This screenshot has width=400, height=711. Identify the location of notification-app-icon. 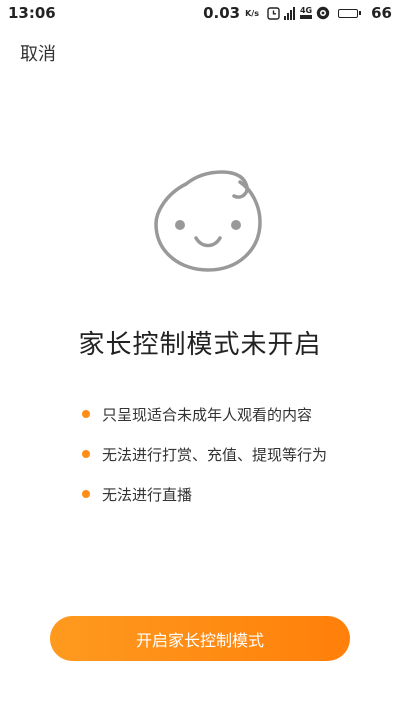
(323, 13).